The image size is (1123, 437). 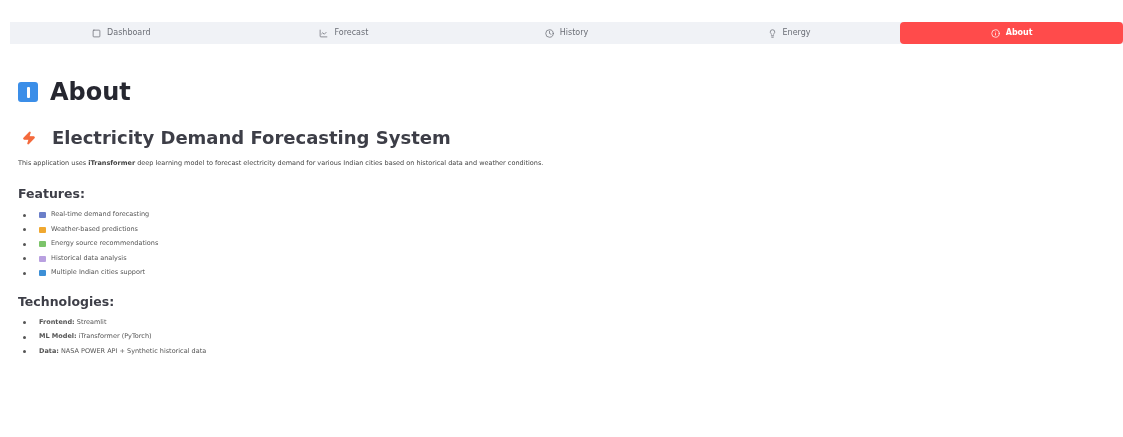 I want to click on lightning-icon, so click(x=29, y=137).